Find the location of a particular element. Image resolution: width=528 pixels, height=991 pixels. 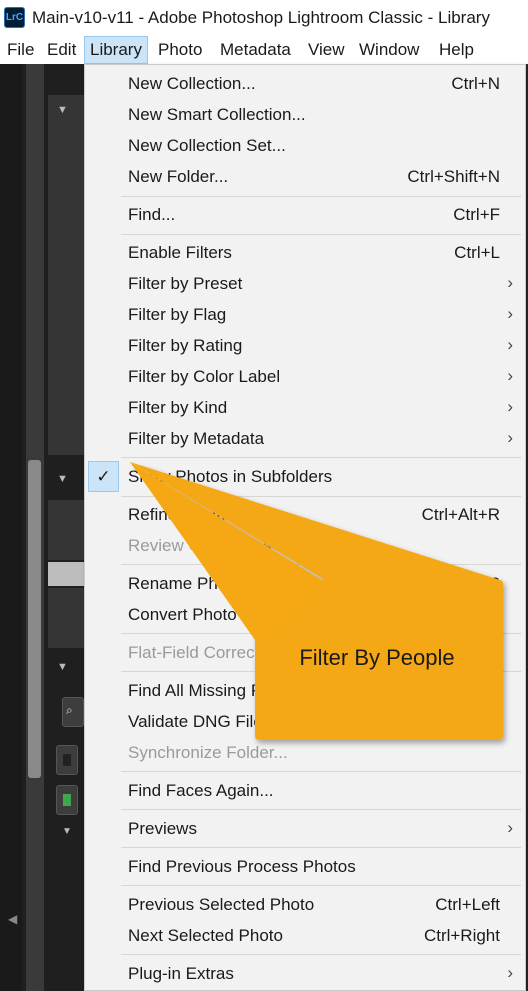

folders-panel-rows is located at coordinates (66, 618).